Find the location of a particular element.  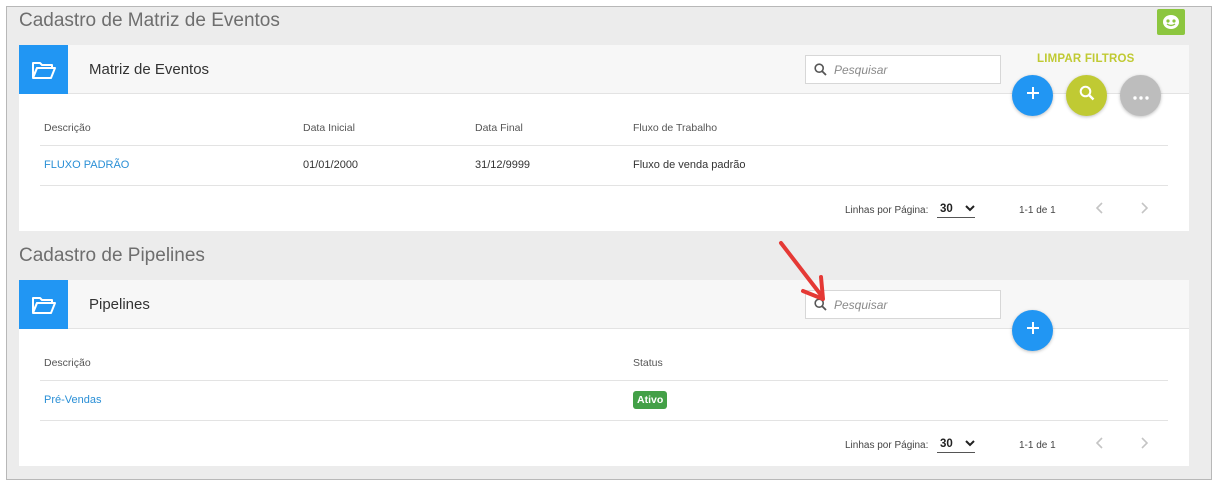

column-header-fluxo: Fluxo de Trabalho is located at coordinates (898, 128).